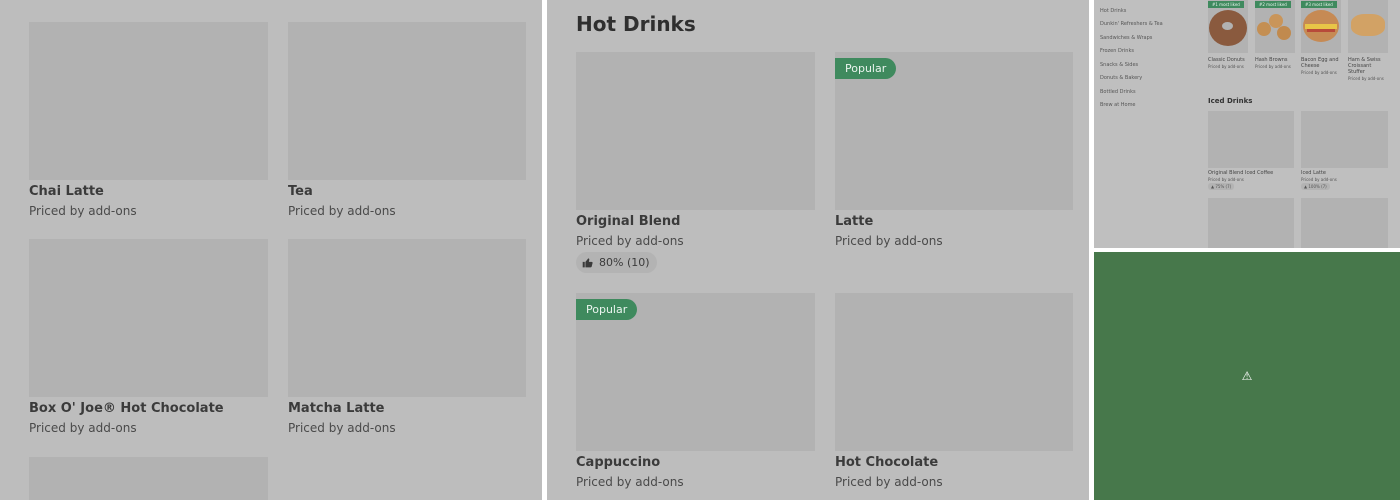  I want to click on section-title: Hot Drinks, so click(636, 24).